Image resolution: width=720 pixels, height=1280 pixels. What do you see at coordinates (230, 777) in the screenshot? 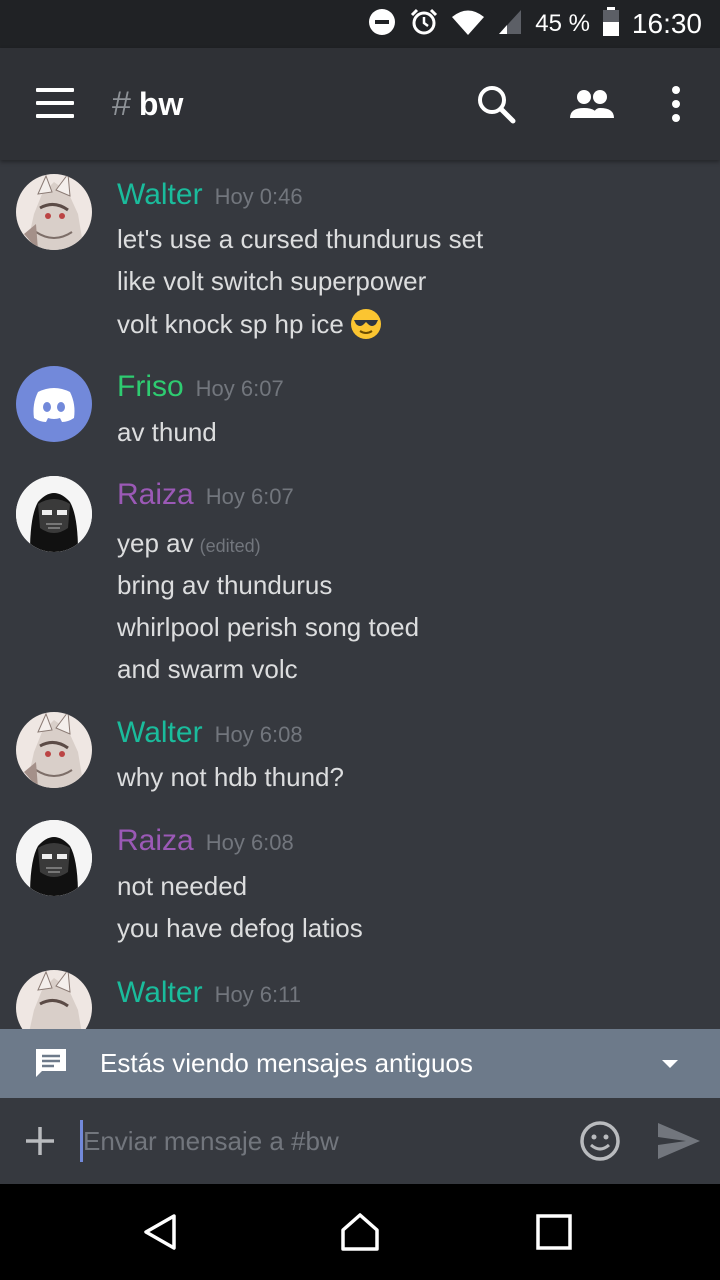
I see `message-text: why not hdb thund?` at bounding box center [230, 777].